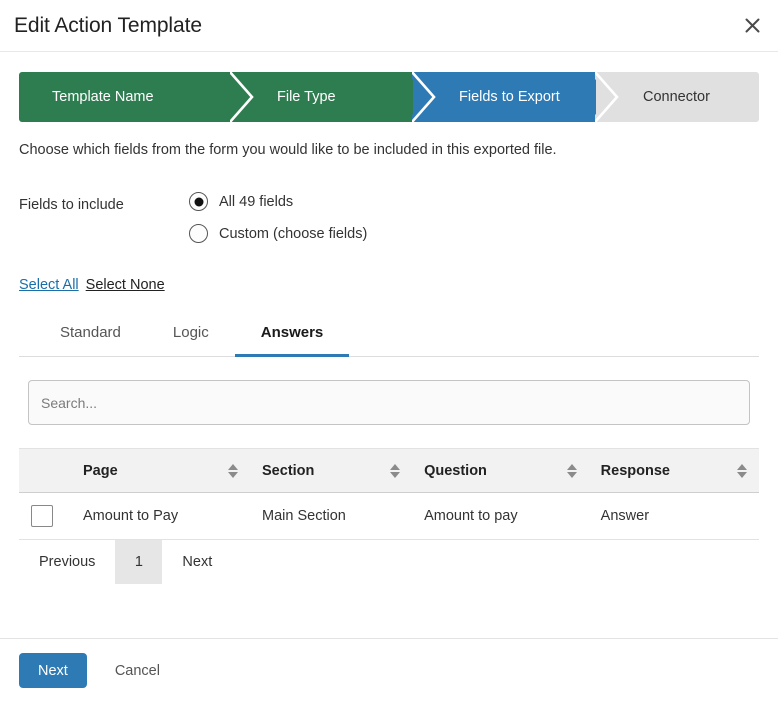  I want to click on wizard-steps: Template Name File Type Fields to Export, so click(389, 97).